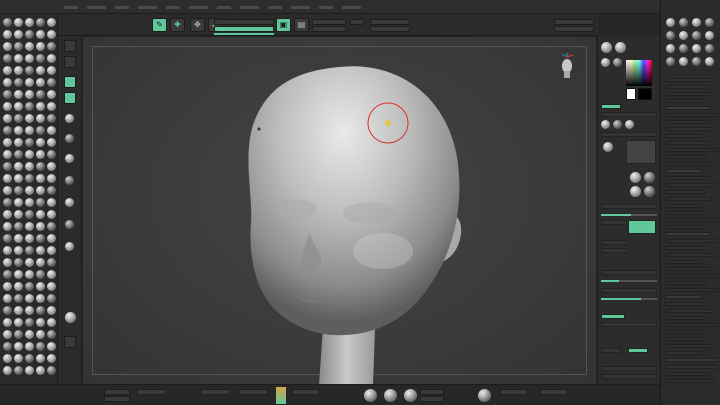 The width and height of the screenshot is (720, 405). I want to click on bottom-brush-thumb, so click(484, 395).